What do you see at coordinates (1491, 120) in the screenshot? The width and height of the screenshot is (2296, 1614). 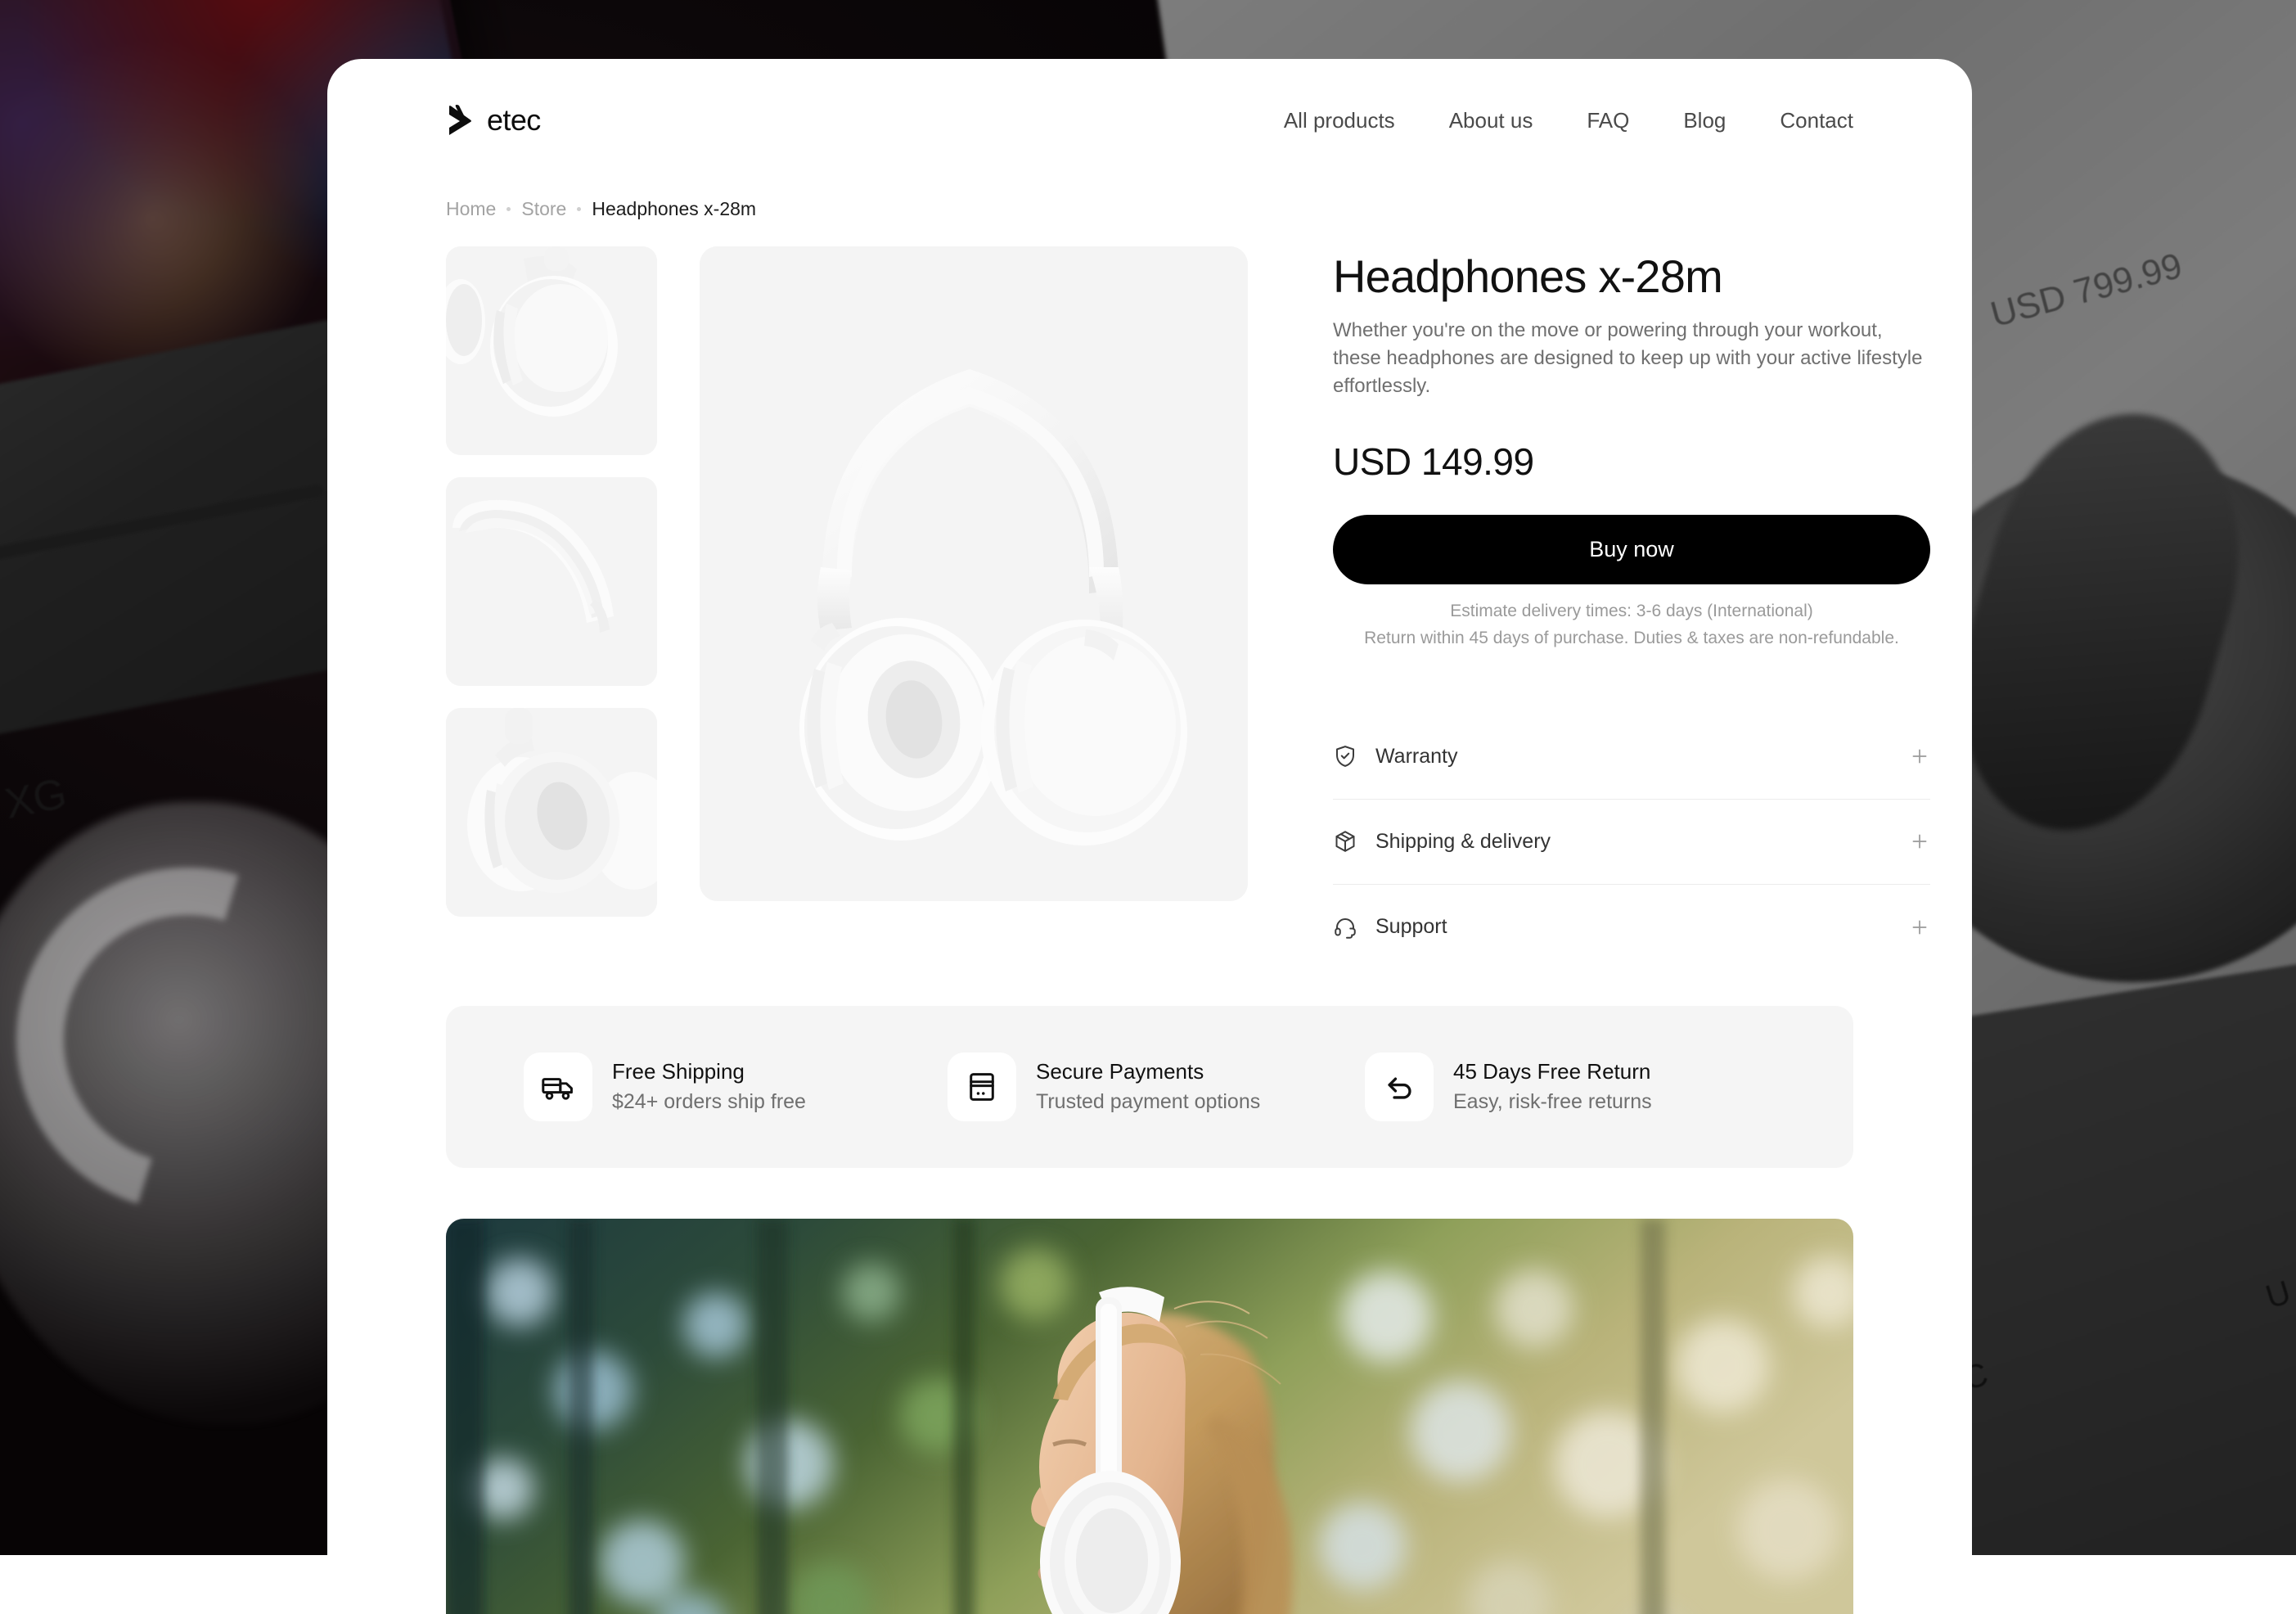 I see `nav-link-about-us: About us` at bounding box center [1491, 120].